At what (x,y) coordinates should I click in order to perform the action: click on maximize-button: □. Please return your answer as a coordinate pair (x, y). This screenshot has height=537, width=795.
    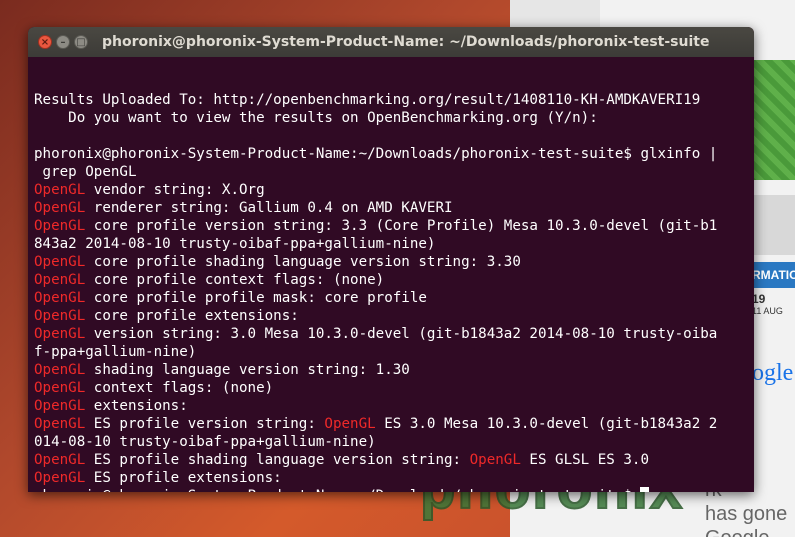
    Looking at the image, I should click on (81, 42).